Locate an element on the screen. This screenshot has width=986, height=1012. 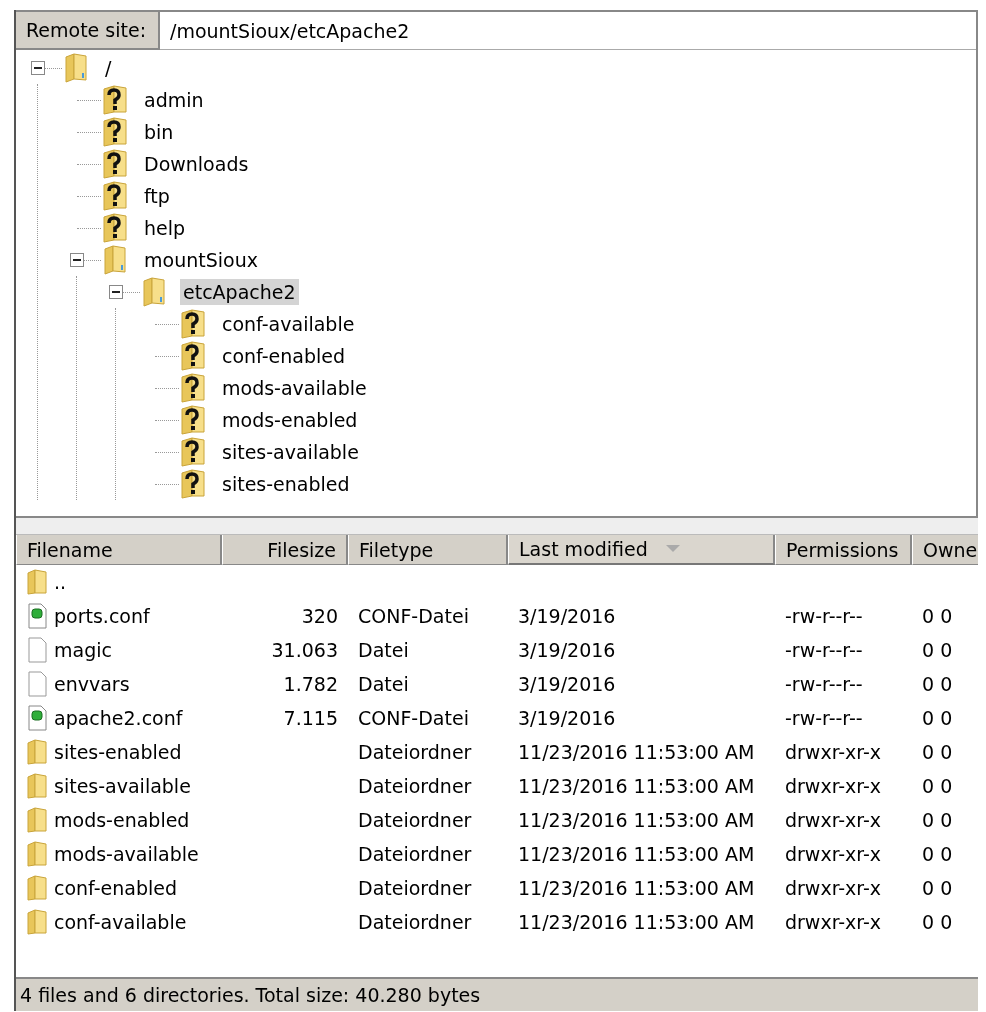
file-name: magic is located at coordinates (83, 650).